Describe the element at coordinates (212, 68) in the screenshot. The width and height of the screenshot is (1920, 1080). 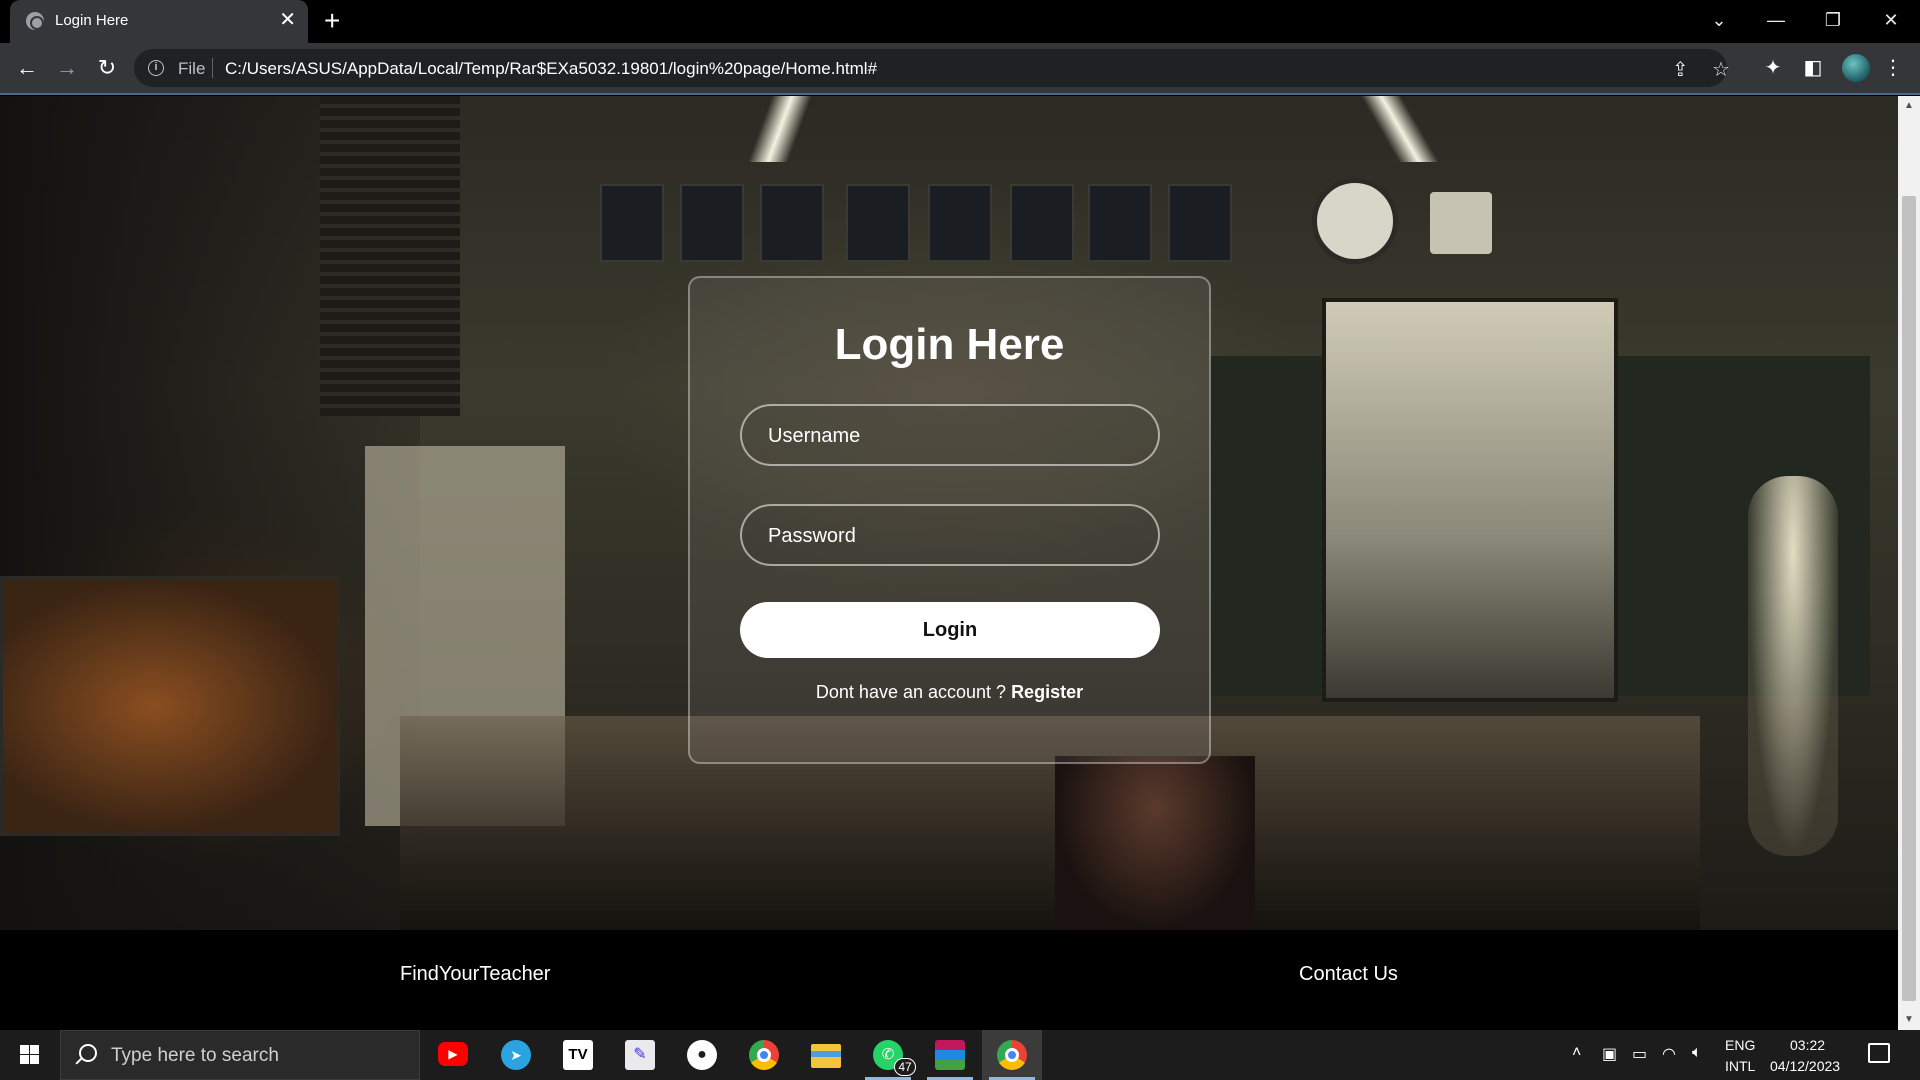
I see `url-separator` at that location.